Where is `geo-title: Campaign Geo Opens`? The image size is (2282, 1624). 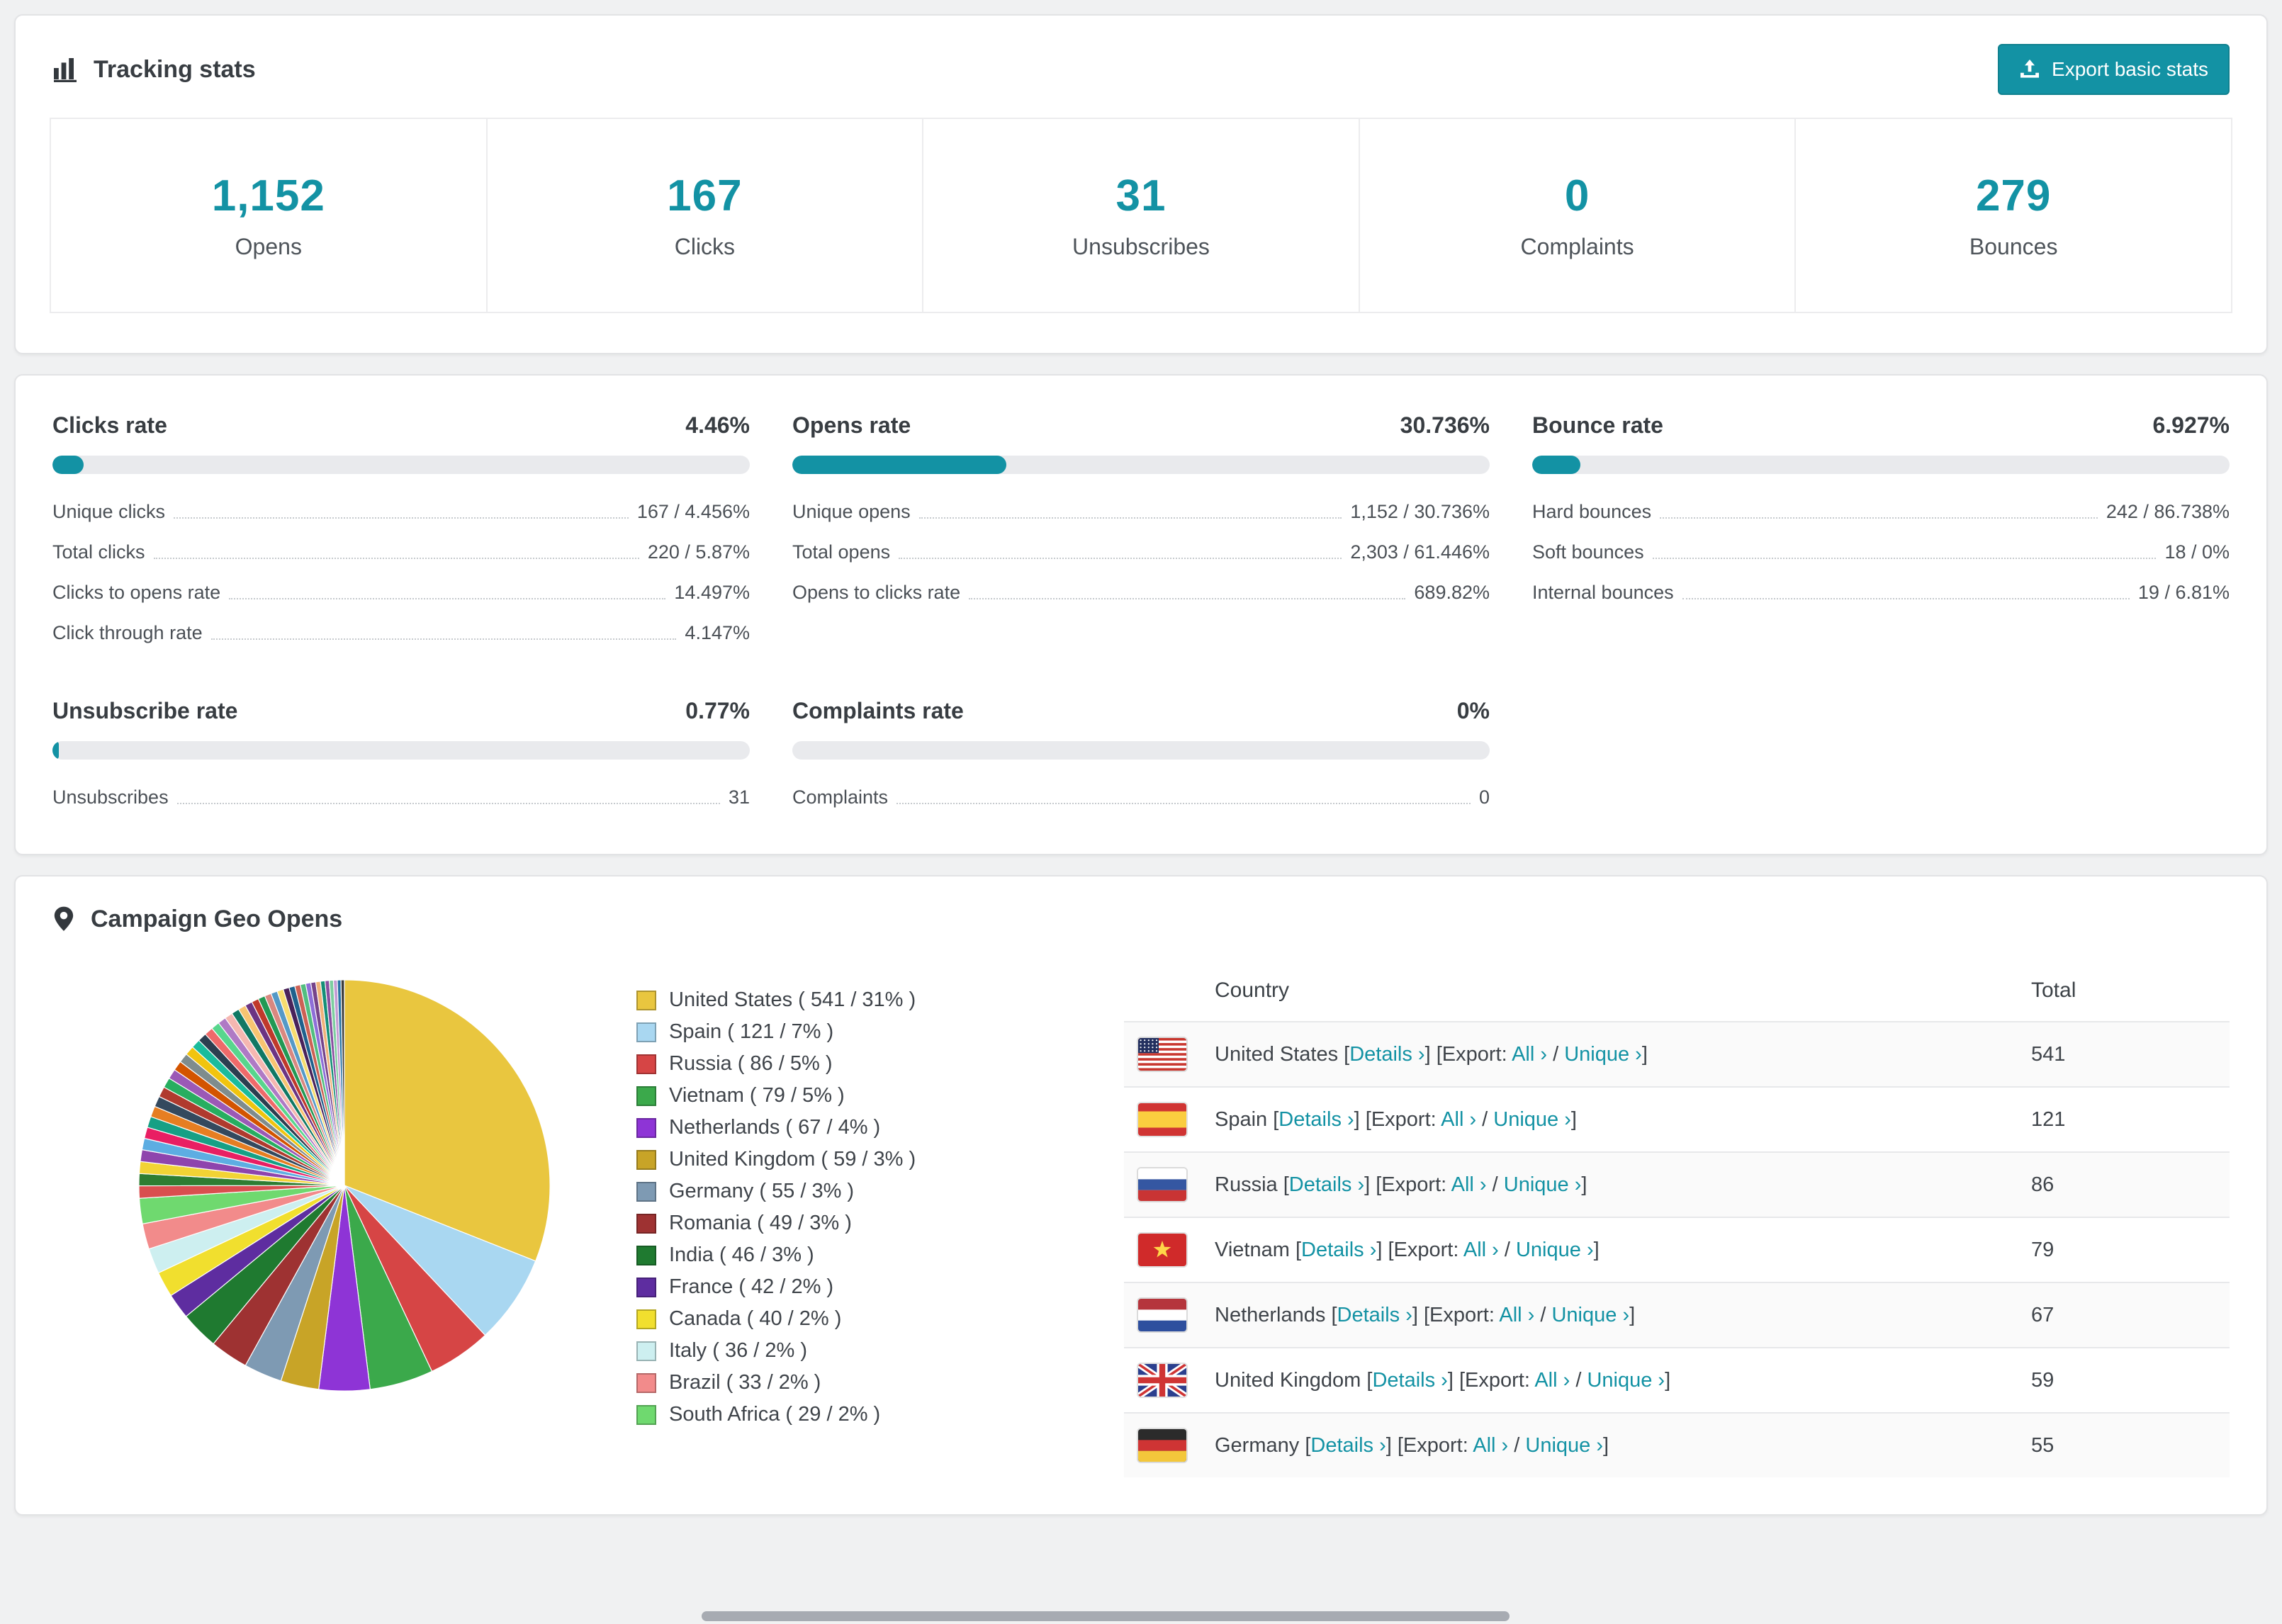
geo-title: Campaign Geo Opens is located at coordinates (197, 919).